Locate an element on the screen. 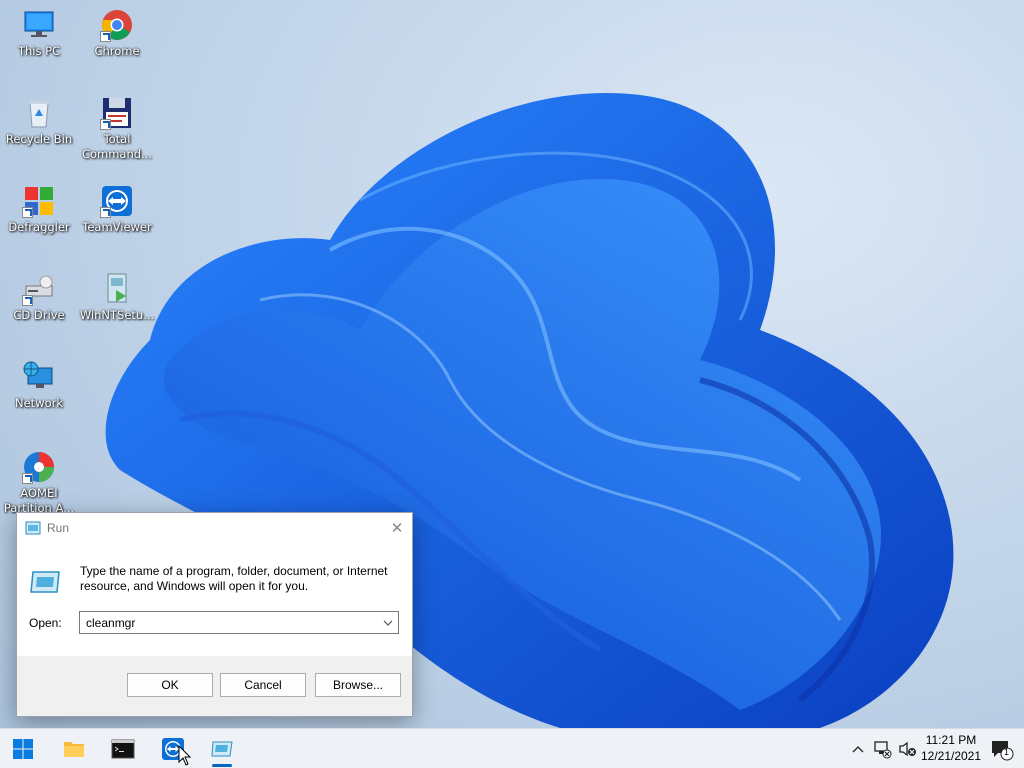  open-combobox is located at coordinates (239, 622).